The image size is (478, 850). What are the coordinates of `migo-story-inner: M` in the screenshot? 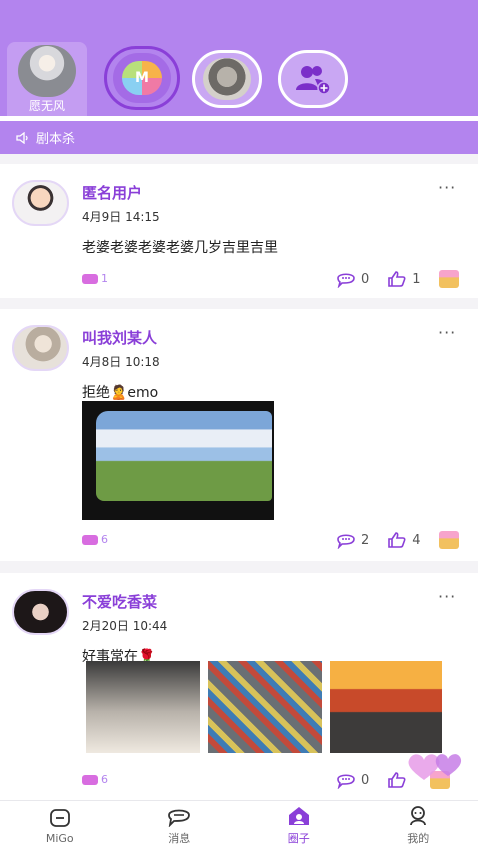 It's located at (142, 78).